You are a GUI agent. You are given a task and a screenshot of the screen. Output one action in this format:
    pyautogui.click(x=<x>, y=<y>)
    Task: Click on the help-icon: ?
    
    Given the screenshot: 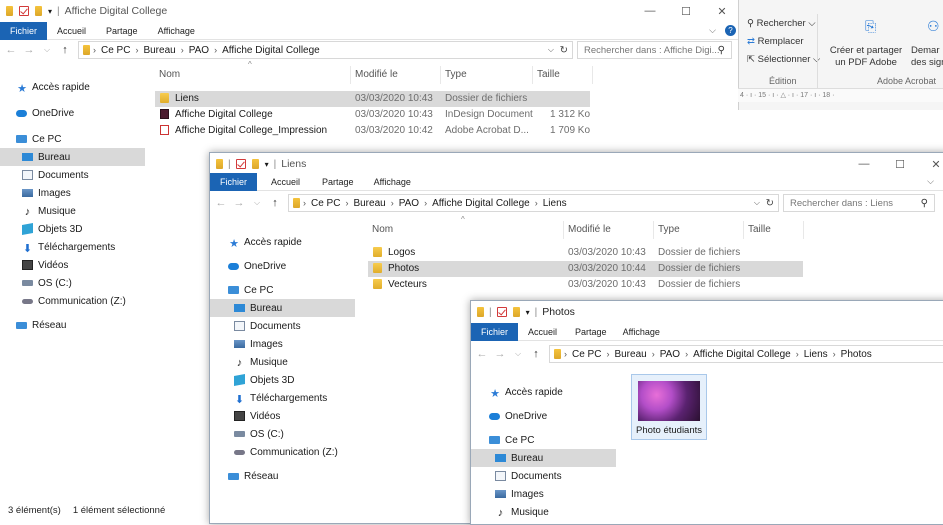 What is the action you would take?
    pyautogui.click(x=730, y=30)
    